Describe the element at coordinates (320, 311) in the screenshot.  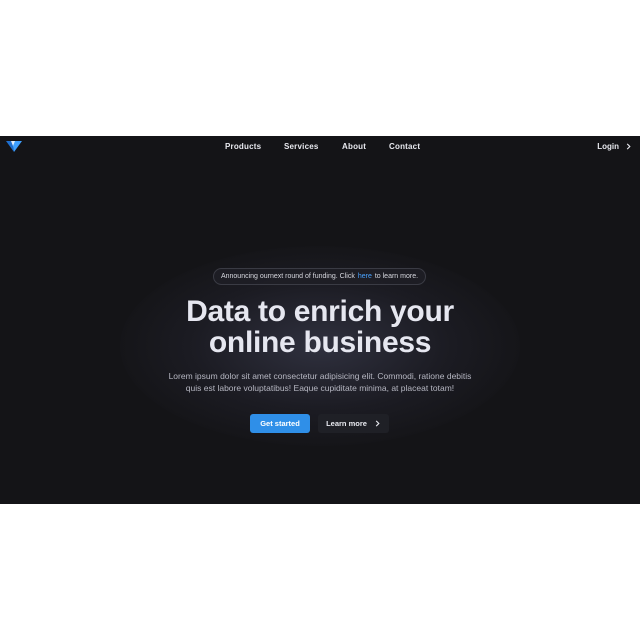
I see `hero-headline-line-1: Data to enrich your` at that location.